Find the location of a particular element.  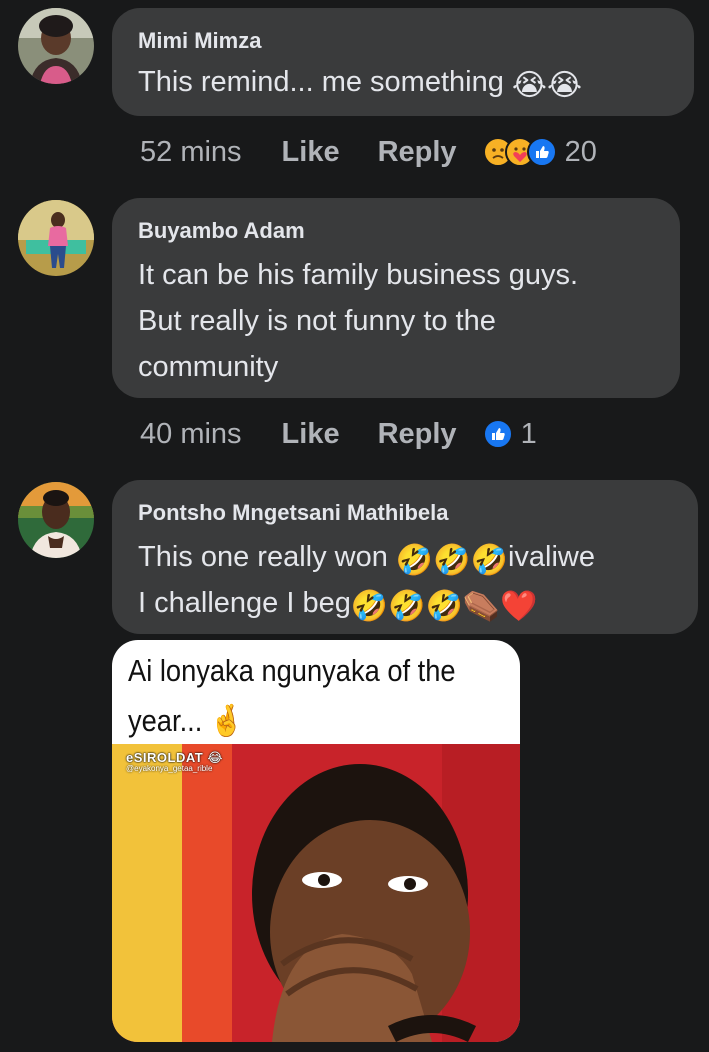

comment-author: Pontsho Mngetsani Mathibela is located at coordinates (405, 513).